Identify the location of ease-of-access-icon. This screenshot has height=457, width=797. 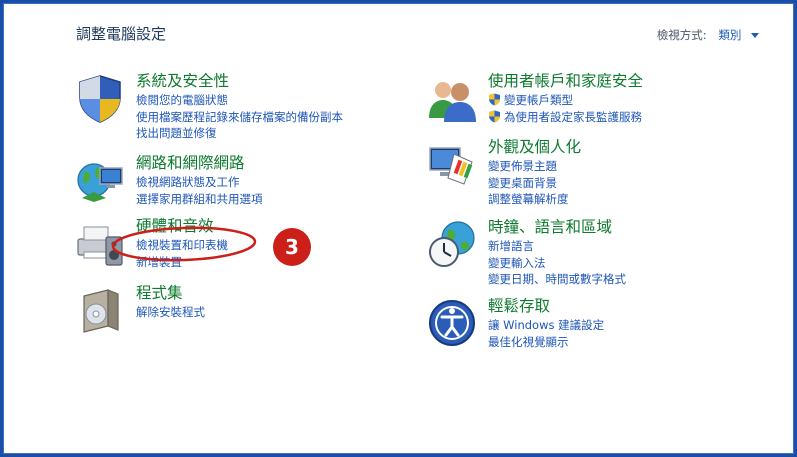
(452, 323).